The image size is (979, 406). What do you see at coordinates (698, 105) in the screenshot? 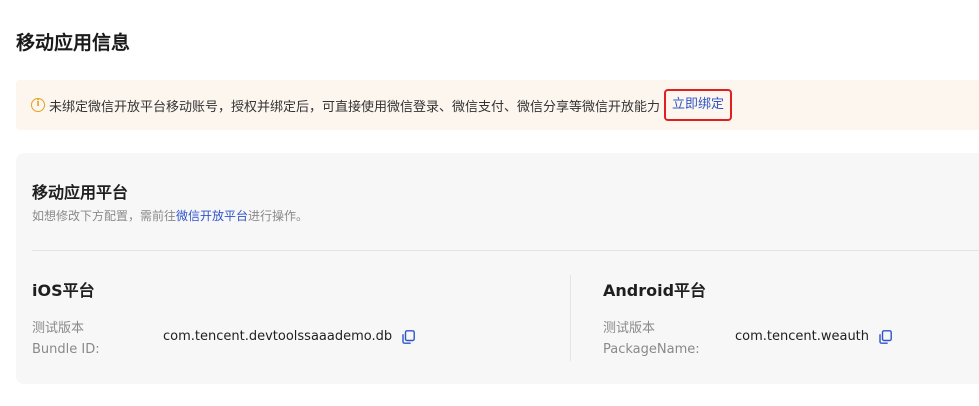
I see `bind-now-link: 立即绑定` at bounding box center [698, 105].